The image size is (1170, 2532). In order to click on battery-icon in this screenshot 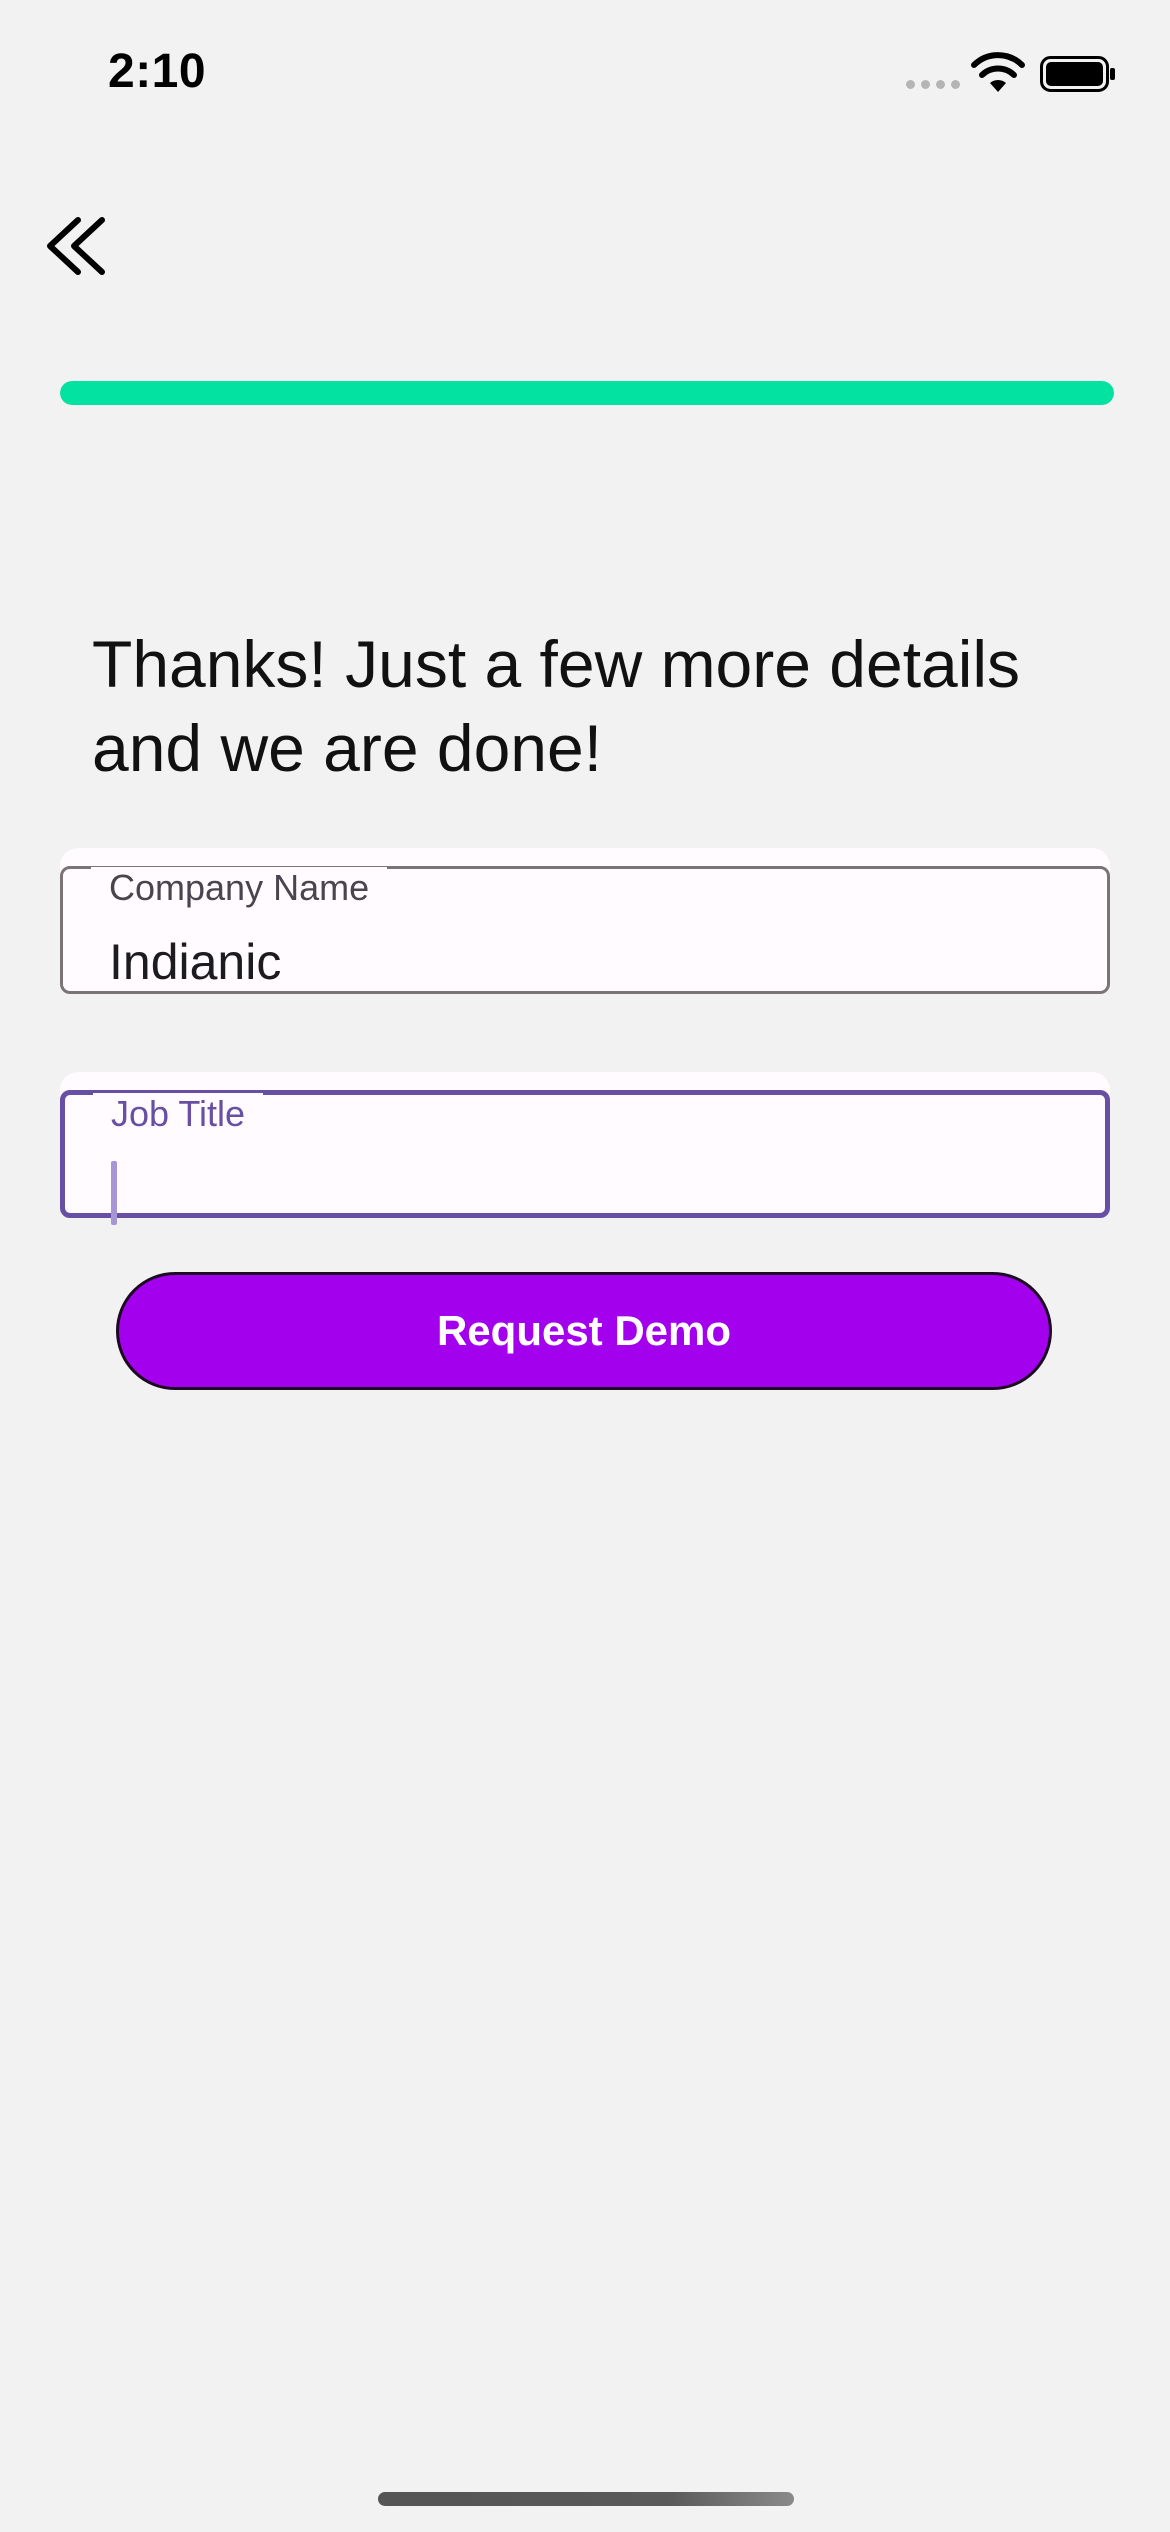, I will do `click(1077, 74)`.